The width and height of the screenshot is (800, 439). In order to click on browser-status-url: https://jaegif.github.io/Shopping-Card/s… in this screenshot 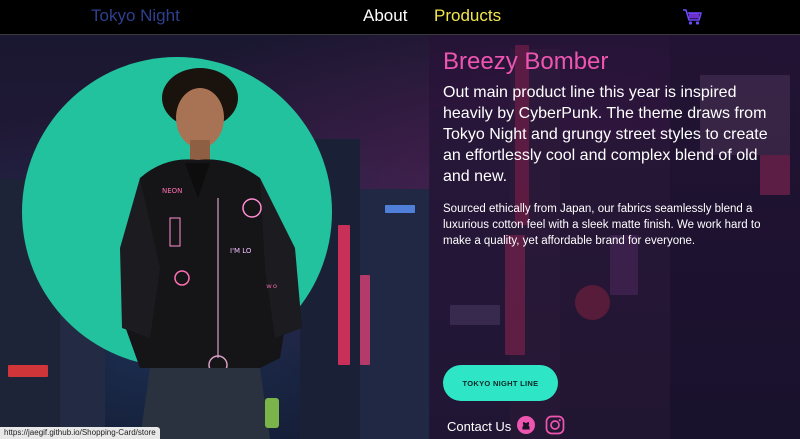, I will do `click(80, 433)`.